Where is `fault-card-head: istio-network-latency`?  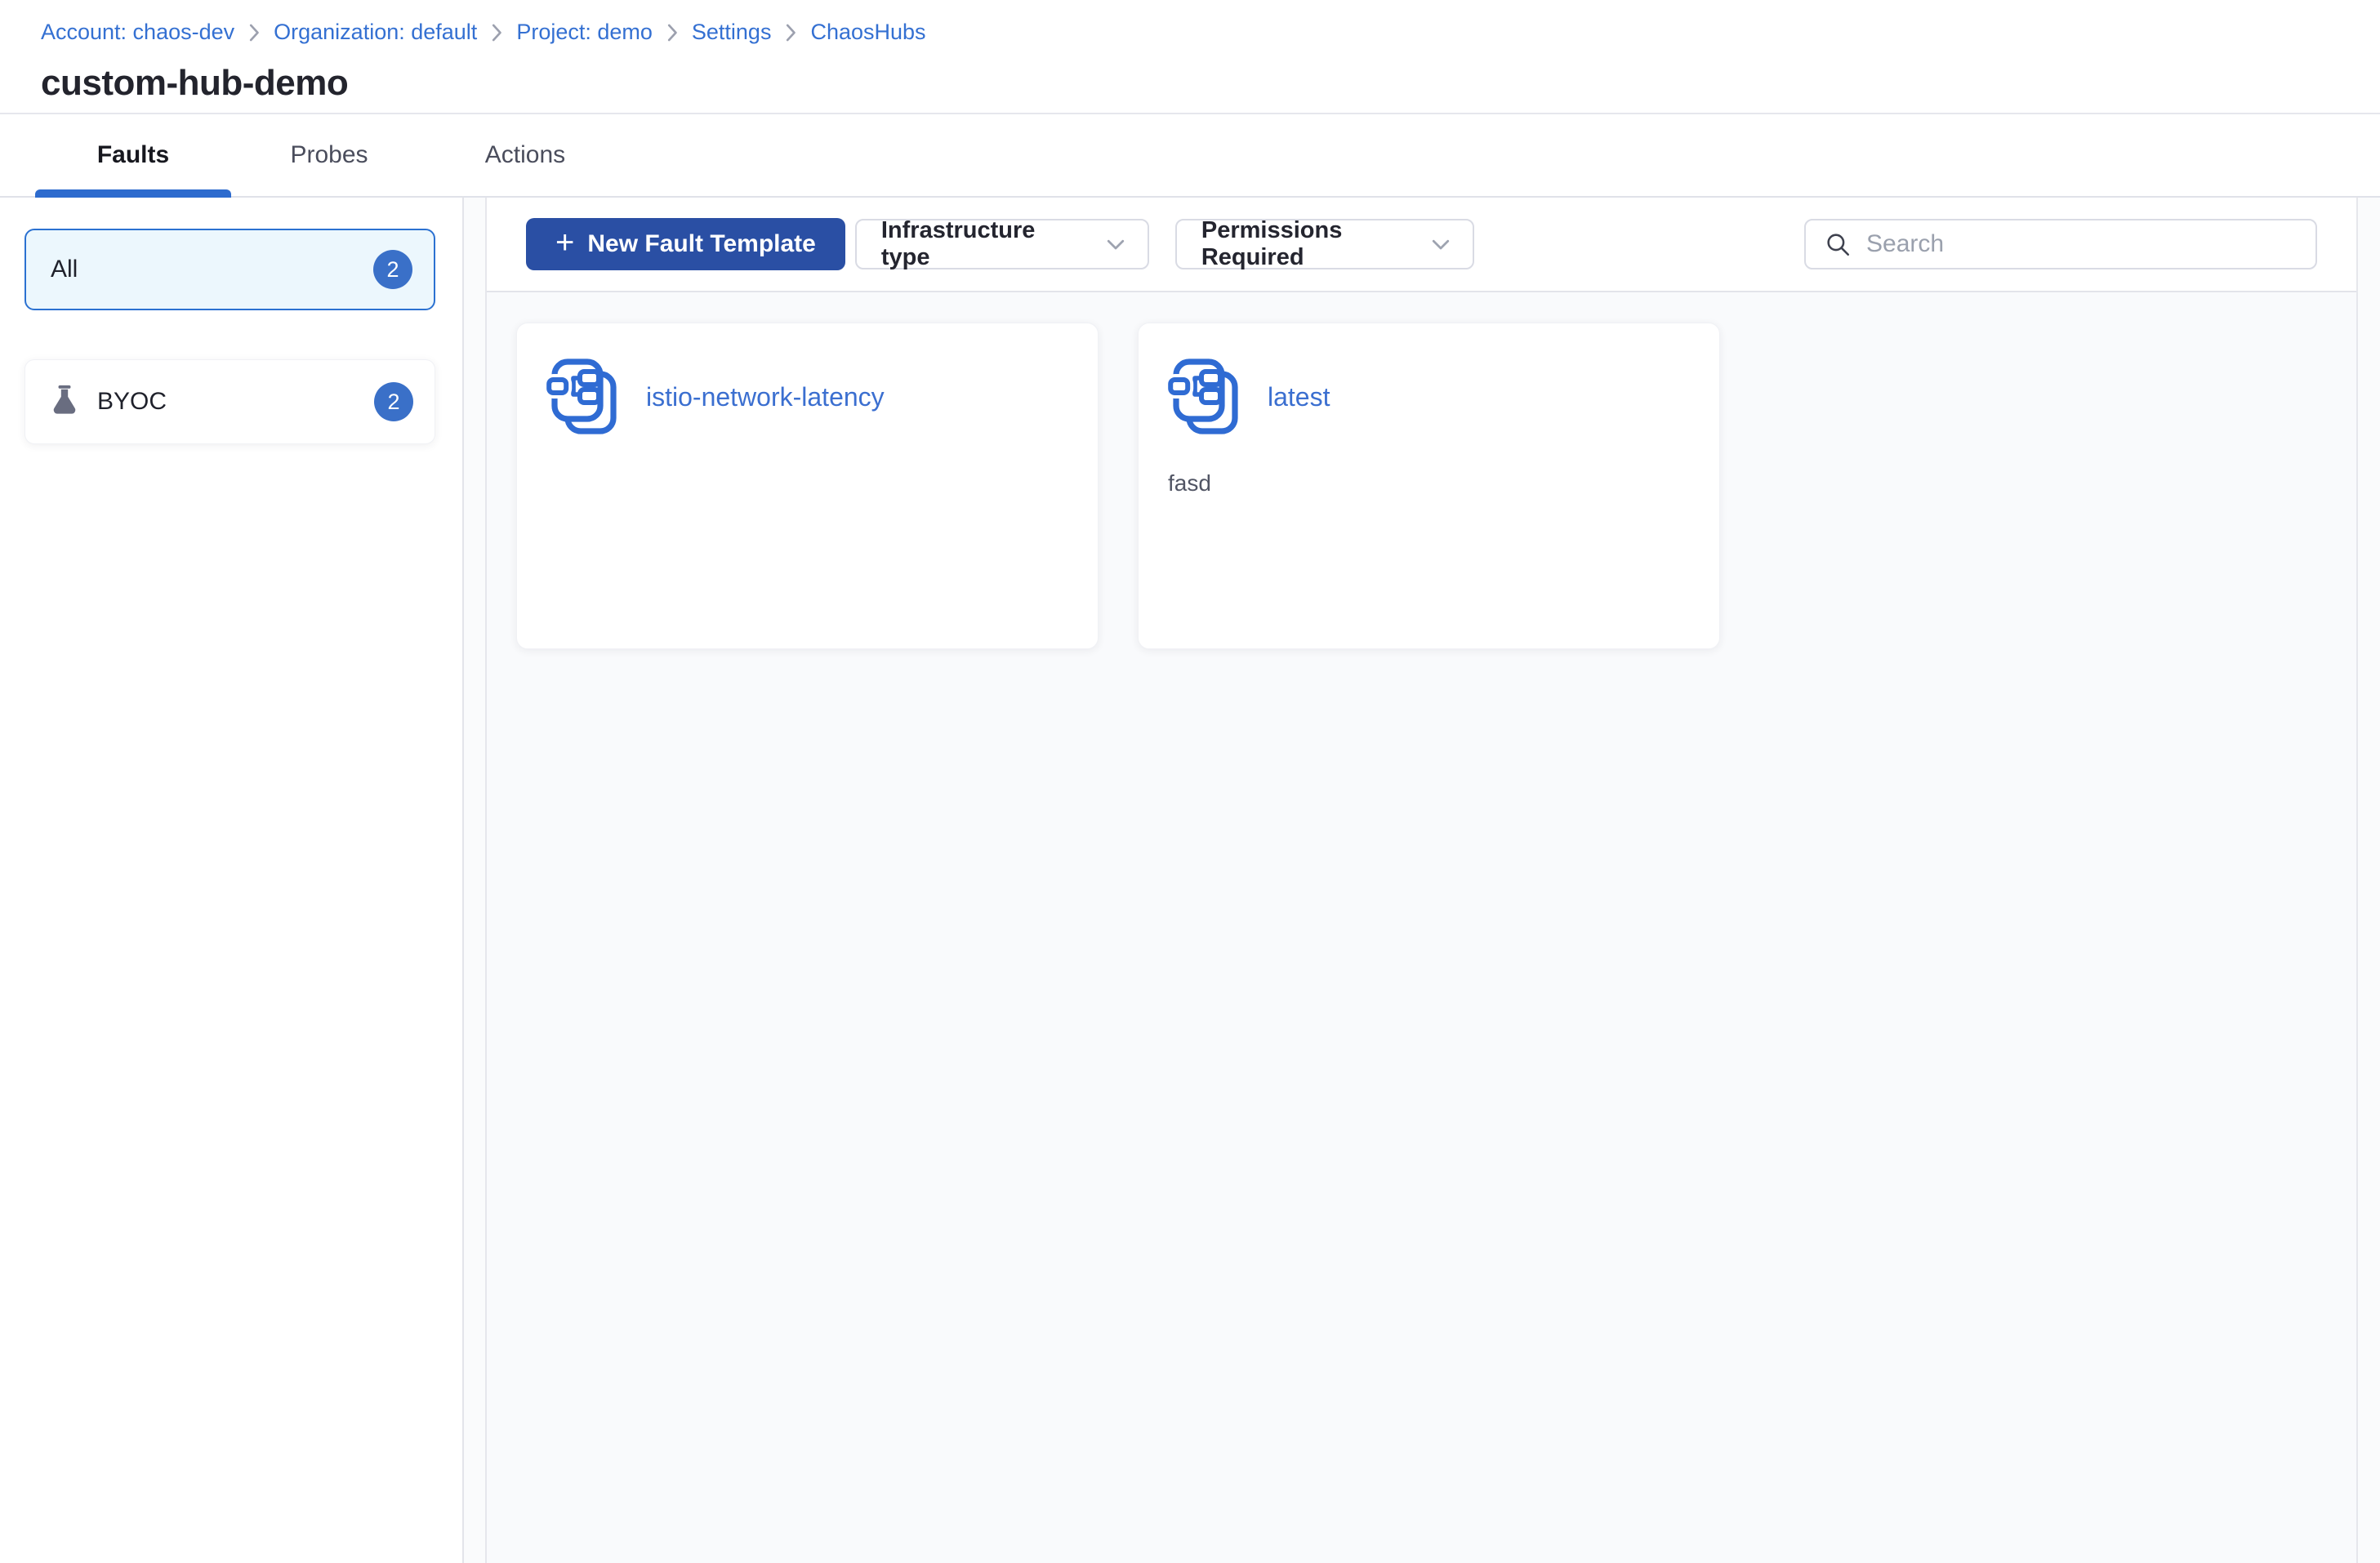
fault-card-head: istio-network-latency is located at coordinates (807, 397).